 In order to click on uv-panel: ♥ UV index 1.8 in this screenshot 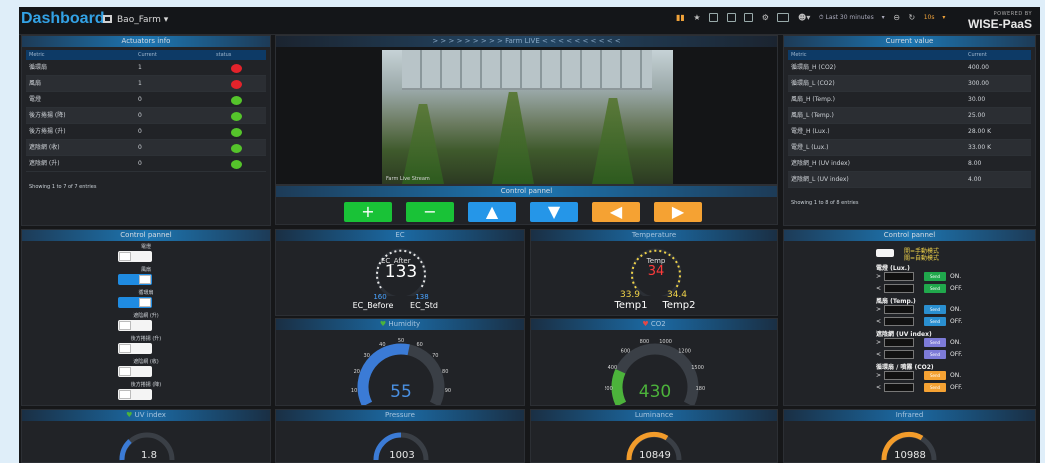, I will do `click(146, 436)`.